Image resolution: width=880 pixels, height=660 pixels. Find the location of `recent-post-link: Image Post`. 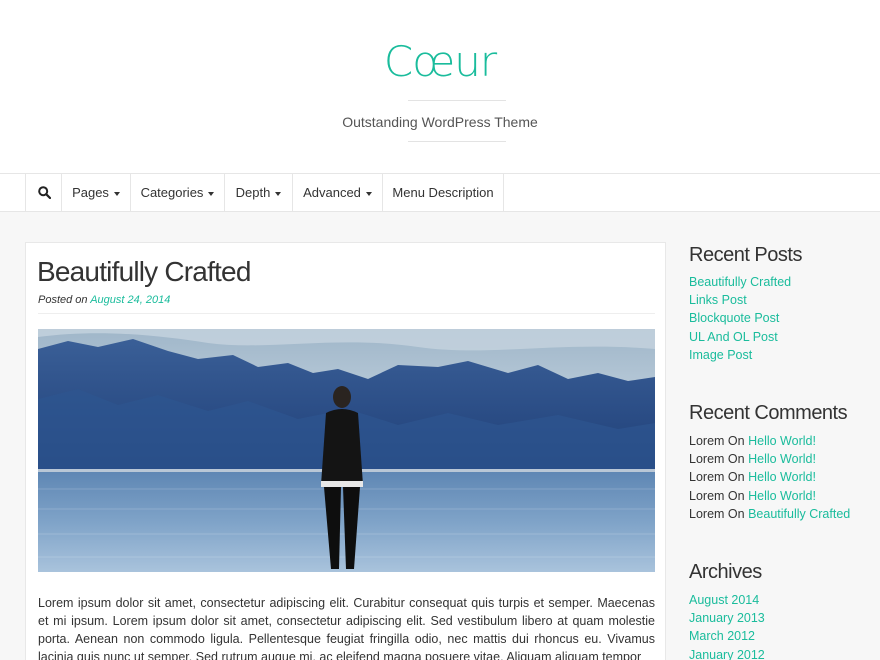

recent-post-link: Image Post is located at coordinates (720, 355).